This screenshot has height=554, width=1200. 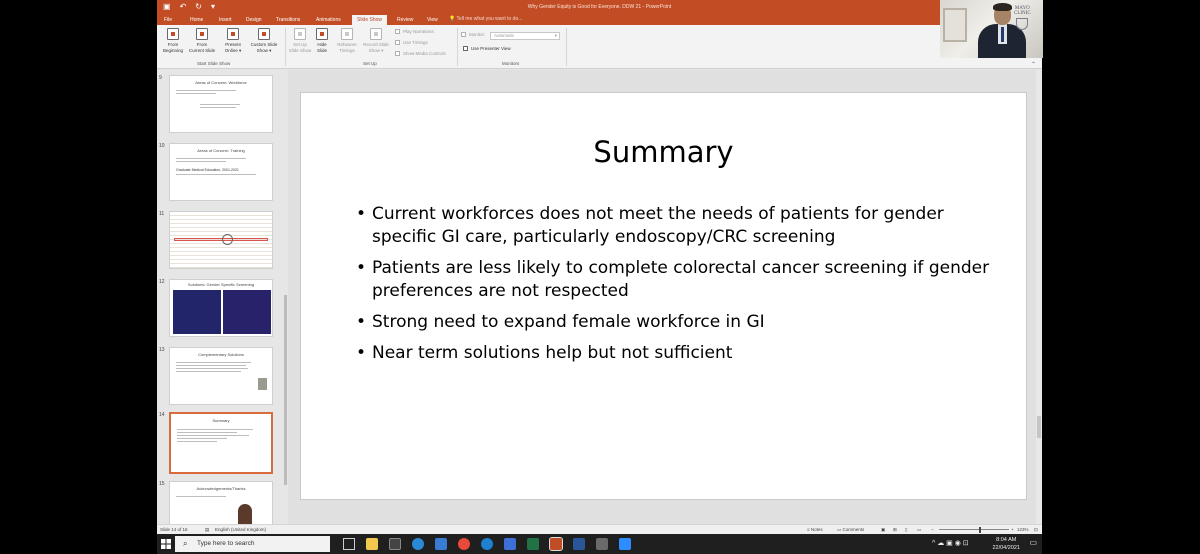 I want to click on clock-date: 22/04/2021, so click(x=1006, y=548).